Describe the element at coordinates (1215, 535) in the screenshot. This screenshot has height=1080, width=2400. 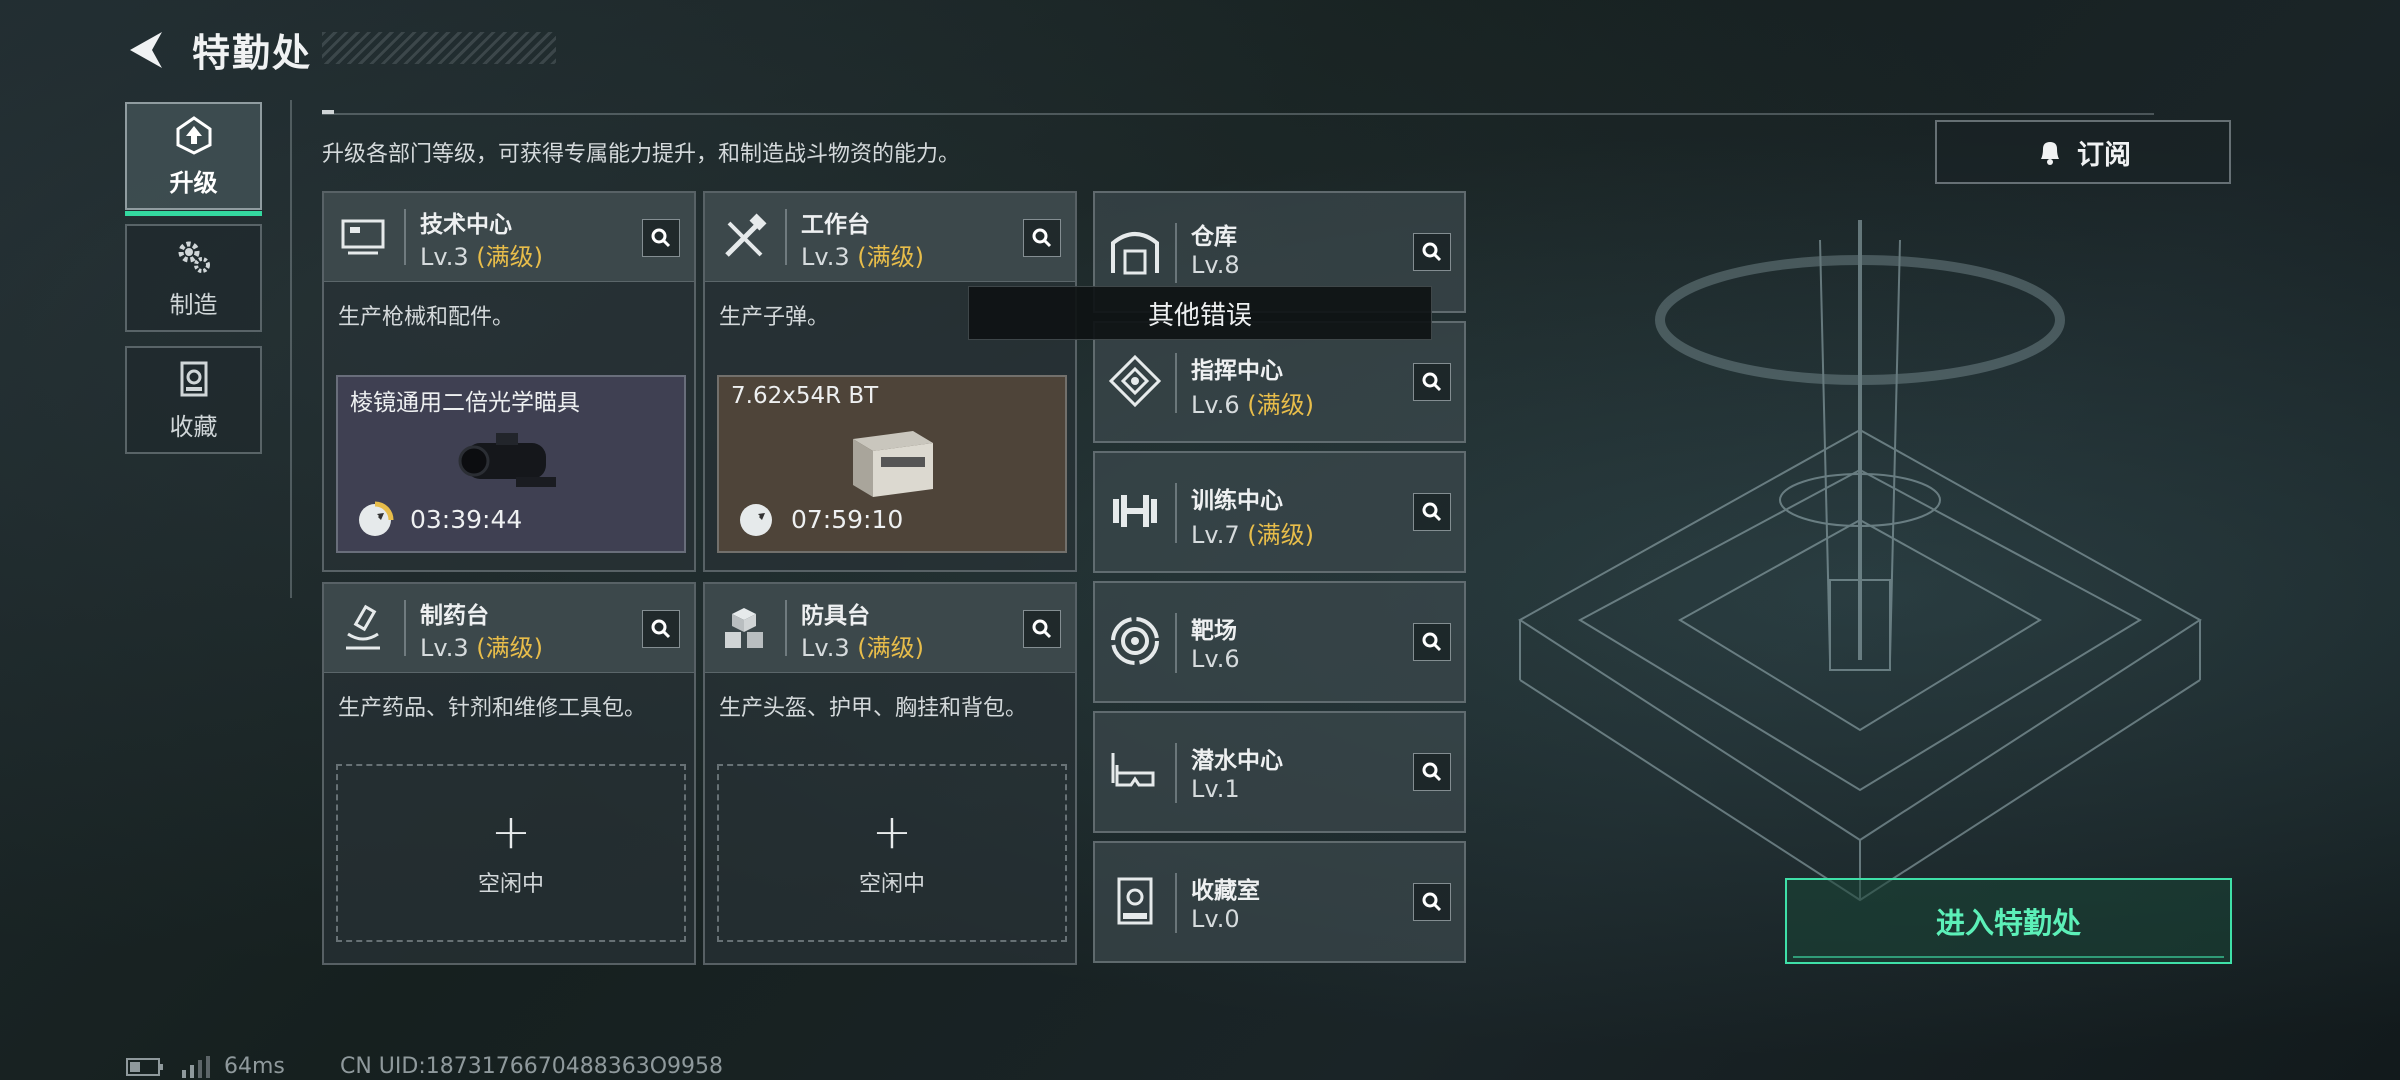
I see `level-value: Lv.7` at that location.